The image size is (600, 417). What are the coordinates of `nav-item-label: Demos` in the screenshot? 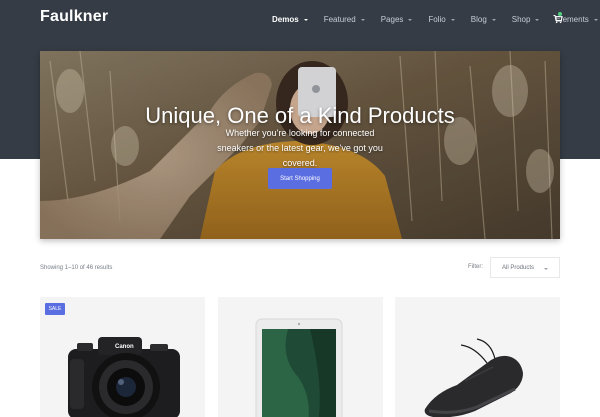 It's located at (285, 19).